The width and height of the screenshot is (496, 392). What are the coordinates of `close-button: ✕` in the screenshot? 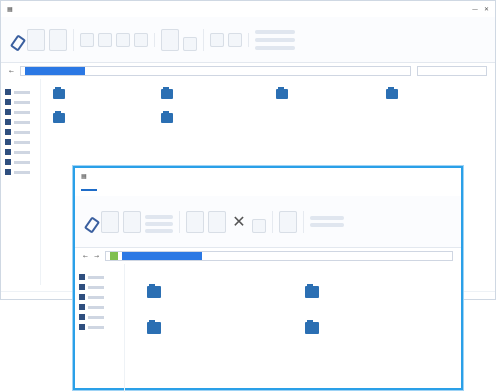 It's located at (486, 9).